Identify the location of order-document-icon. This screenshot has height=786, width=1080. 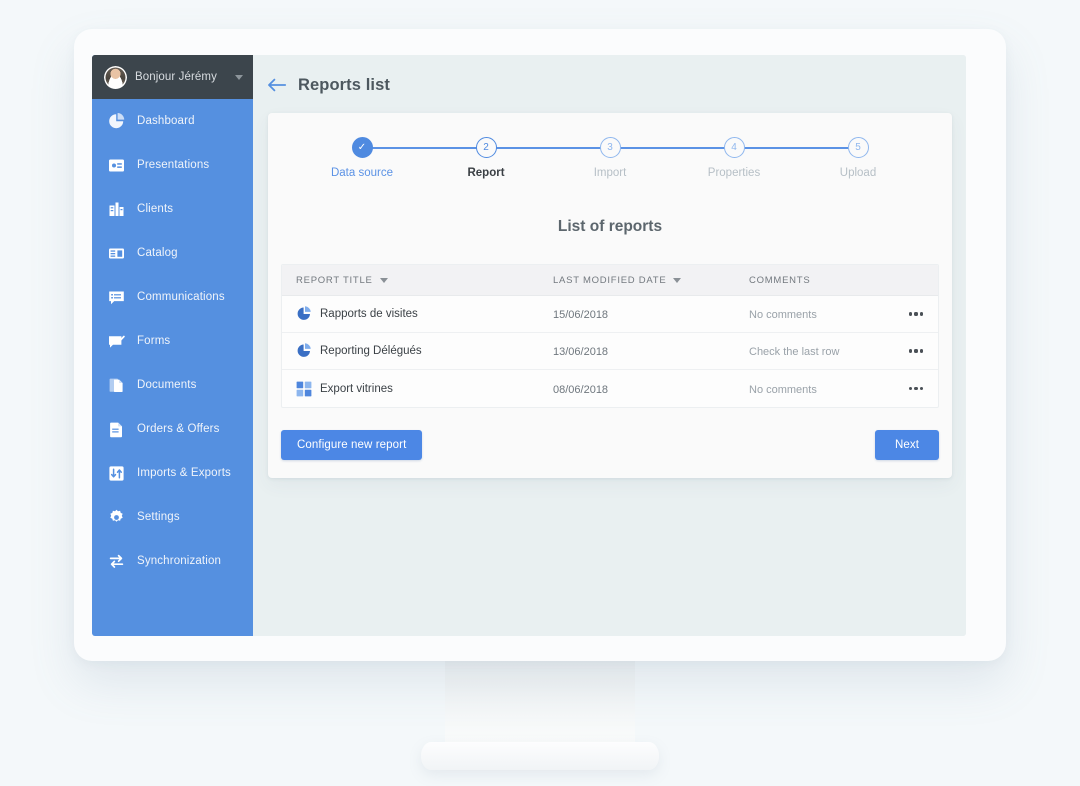
(116, 429).